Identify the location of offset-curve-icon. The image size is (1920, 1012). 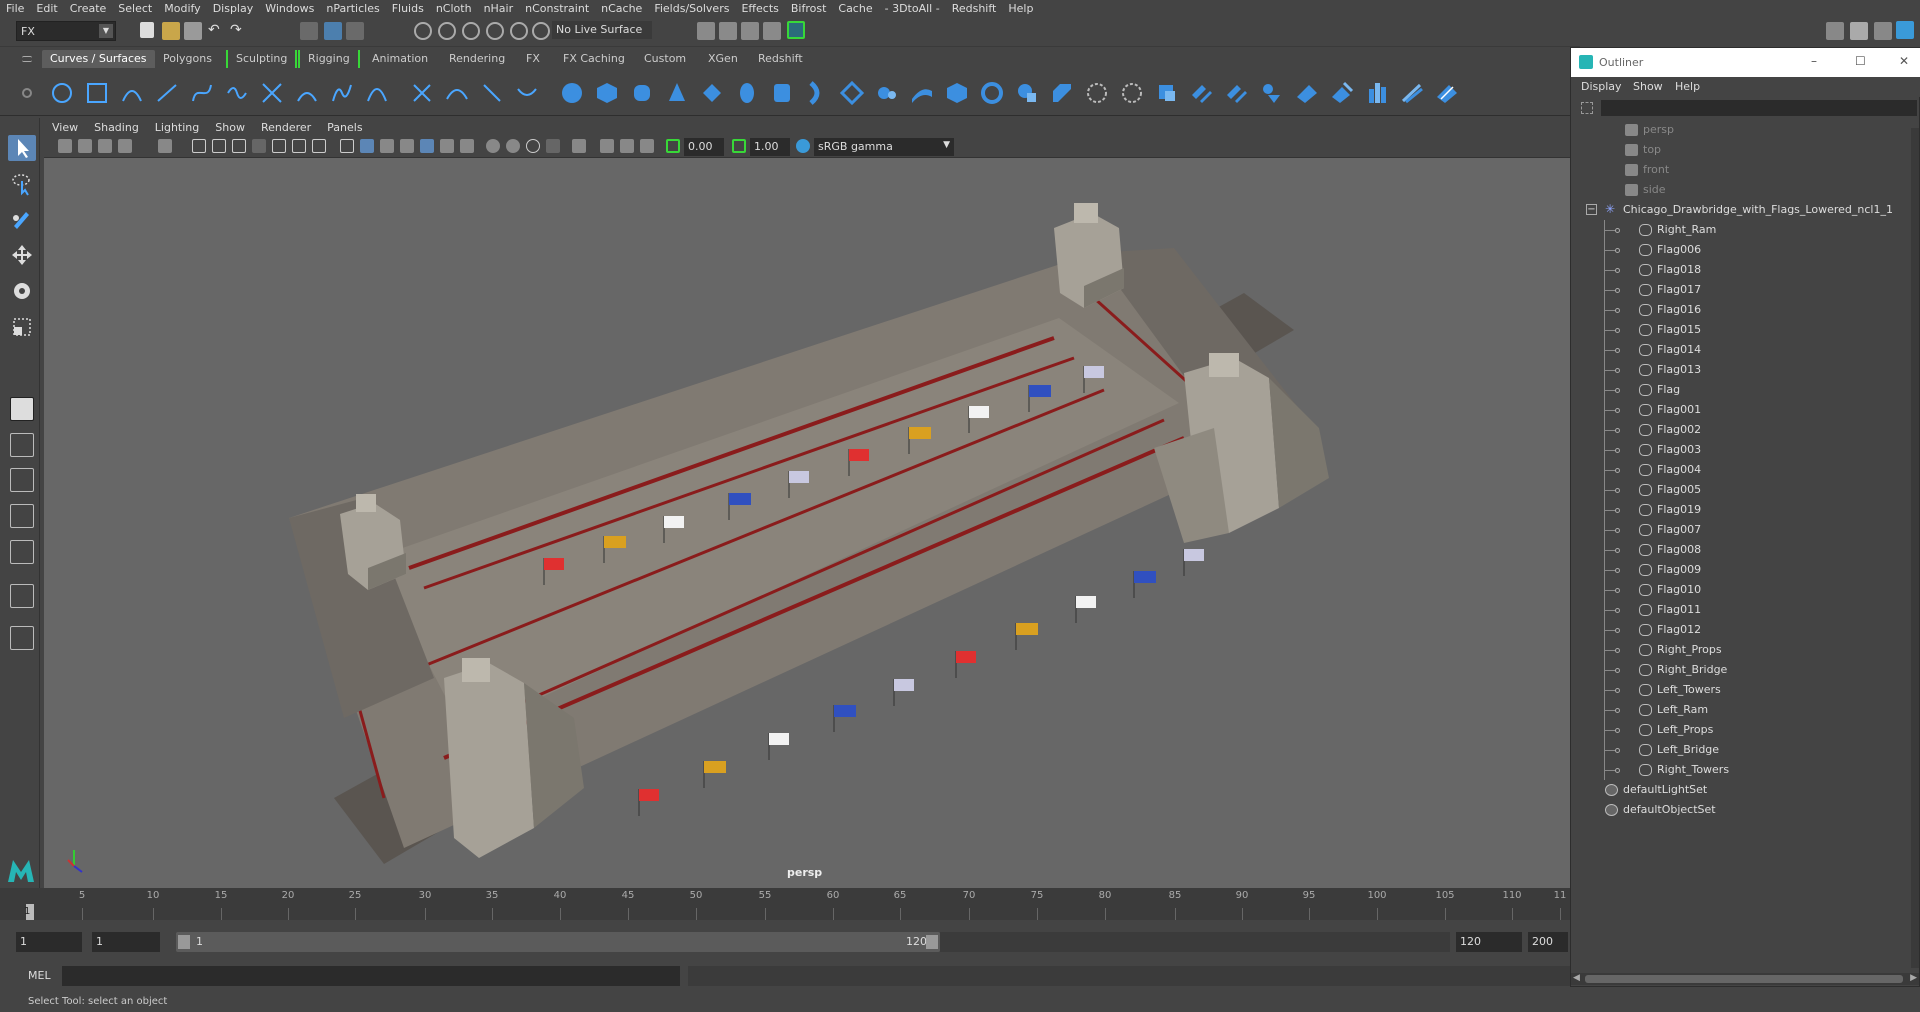
(492, 93).